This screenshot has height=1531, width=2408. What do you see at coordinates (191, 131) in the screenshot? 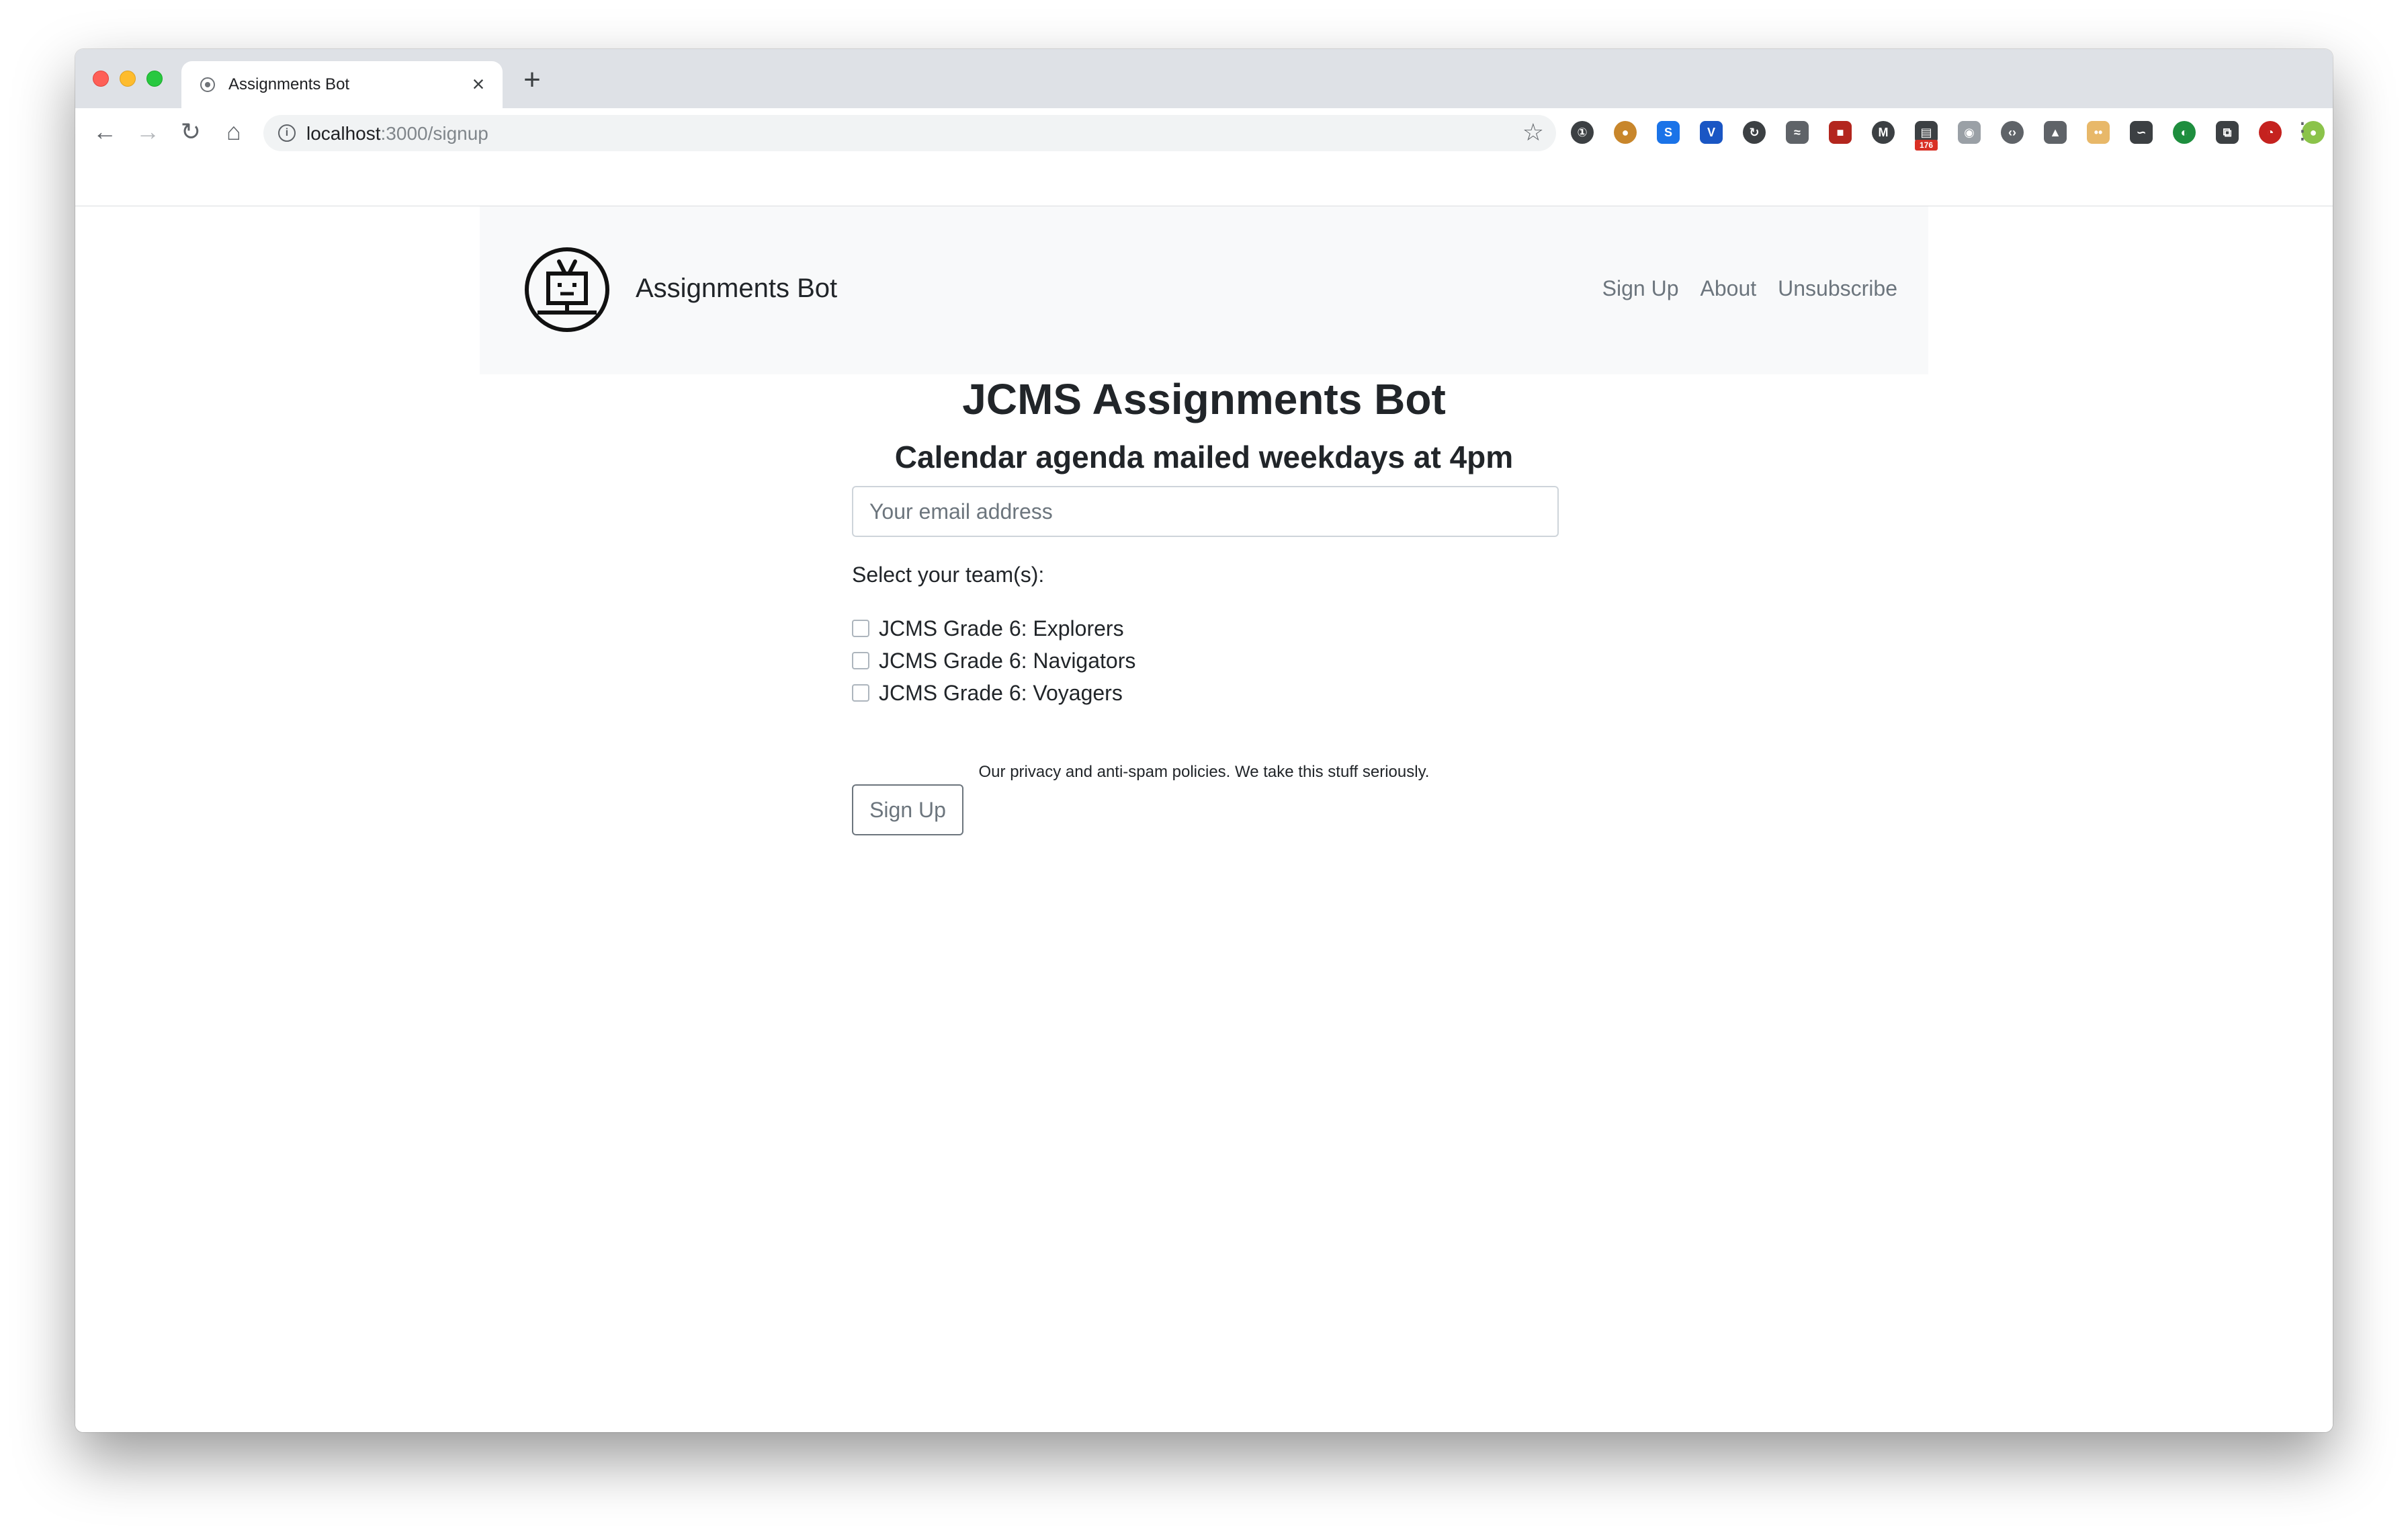
I see `reload-icon: ↻` at bounding box center [191, 131].